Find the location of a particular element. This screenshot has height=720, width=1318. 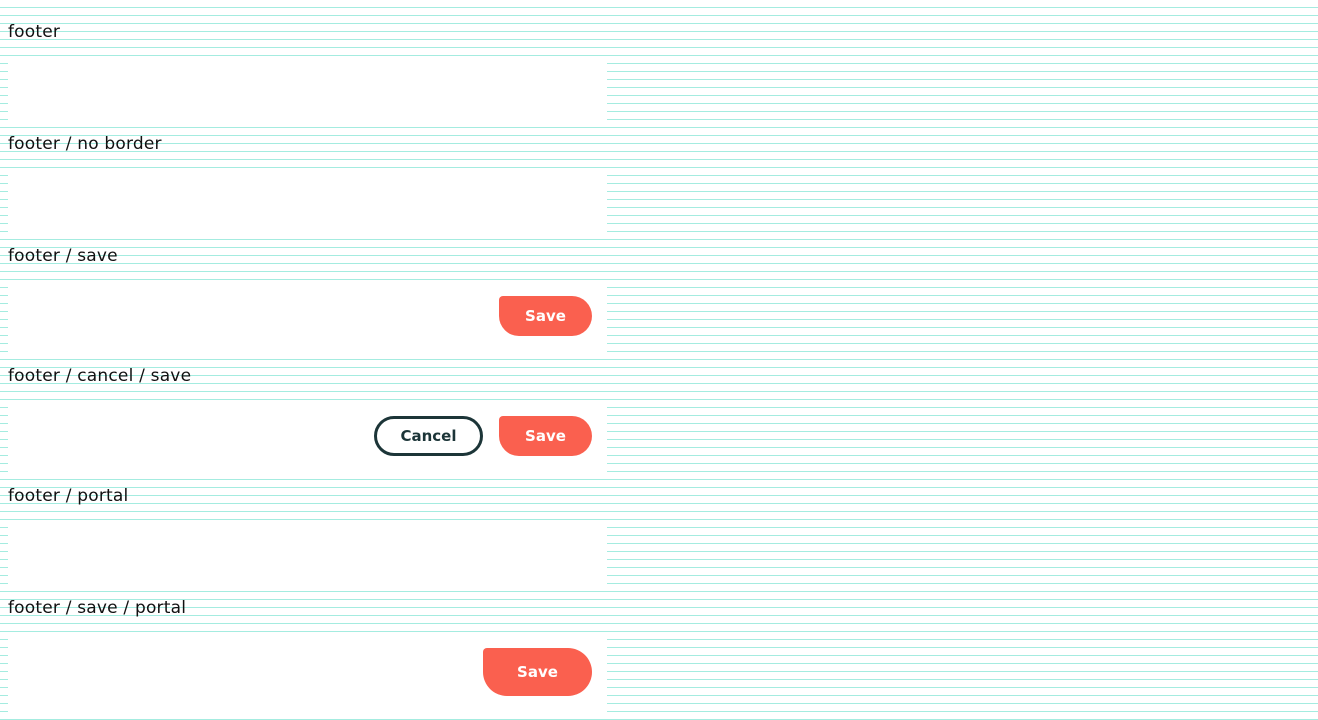

footer-panel-save: Save is located at coordinates (307, 316).